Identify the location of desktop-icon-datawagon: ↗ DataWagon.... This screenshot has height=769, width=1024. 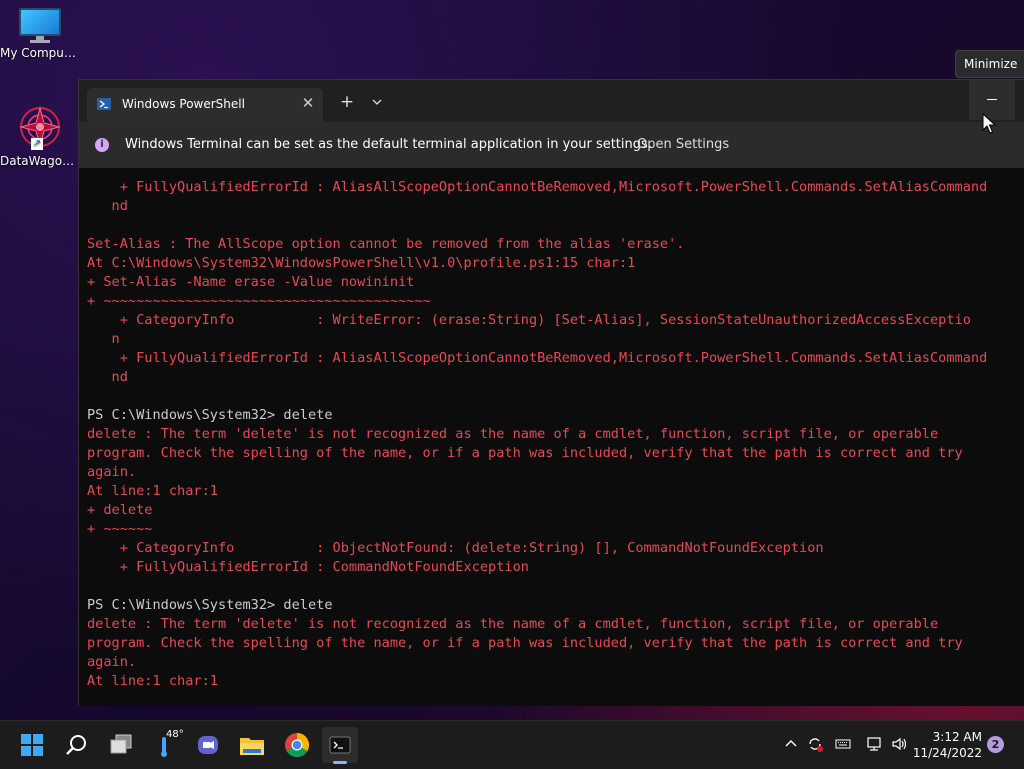
(40, 136).